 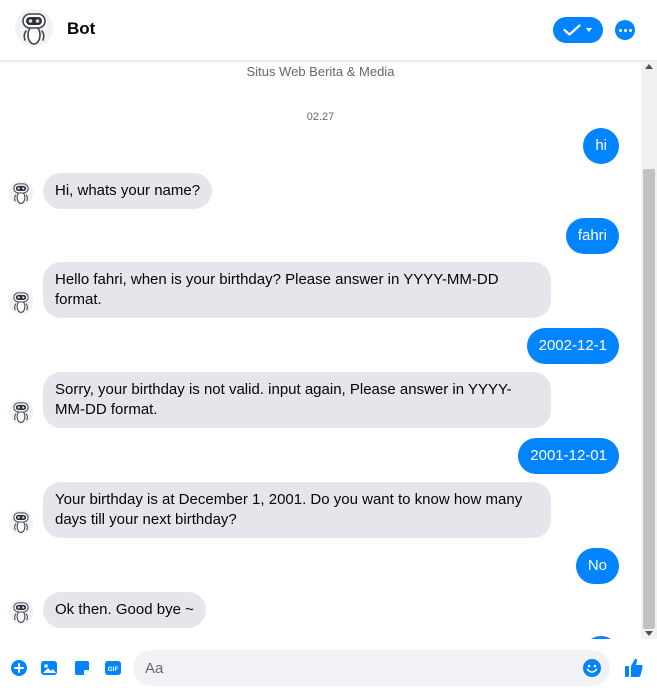 What do you see at coordinates (328, 30) in the screenshot?
I see `chat-header: Bot` at bounding box center [328, 30].